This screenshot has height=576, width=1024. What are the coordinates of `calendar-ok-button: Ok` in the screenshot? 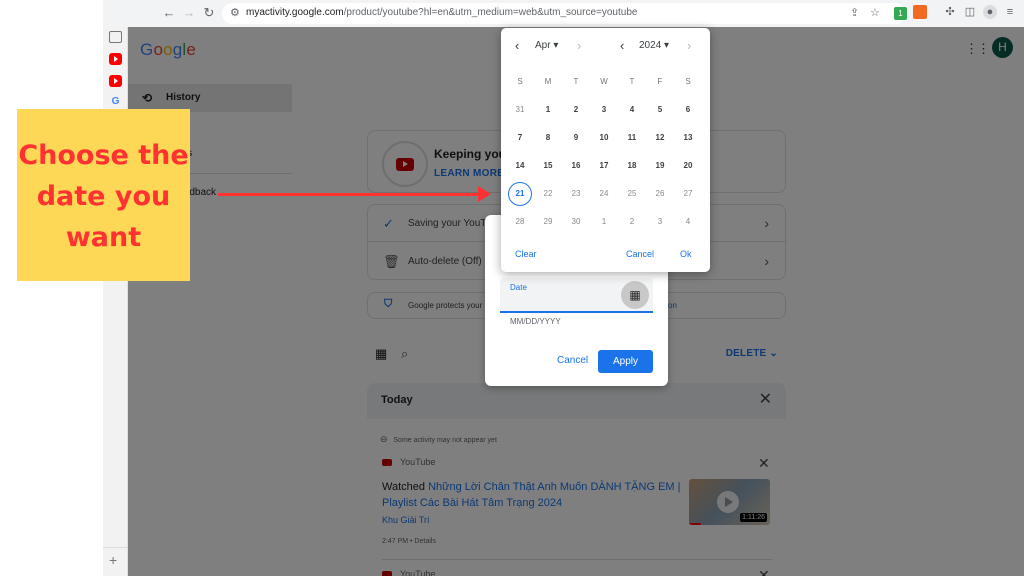 It's located at (686, 254).